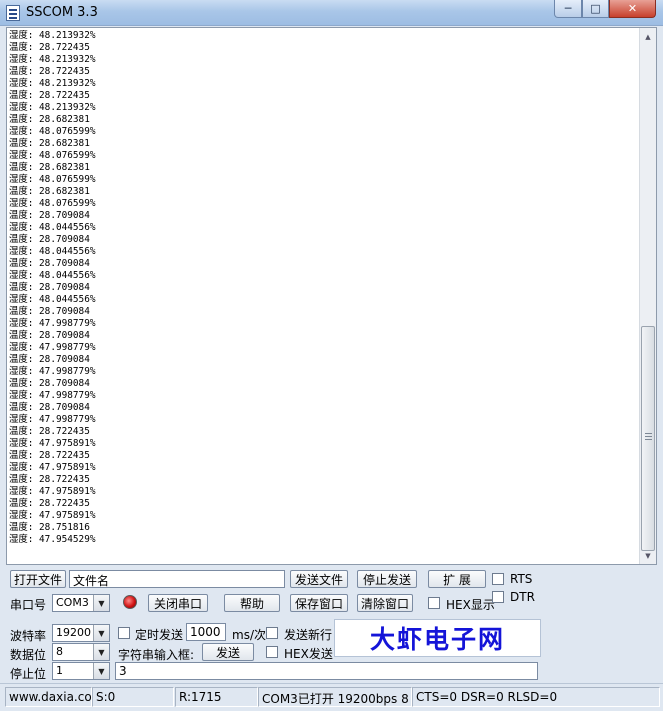 Image resolution: width=663 pixels, height=711 pixels. I want to click on send-button: 发送, so click(228, 652).